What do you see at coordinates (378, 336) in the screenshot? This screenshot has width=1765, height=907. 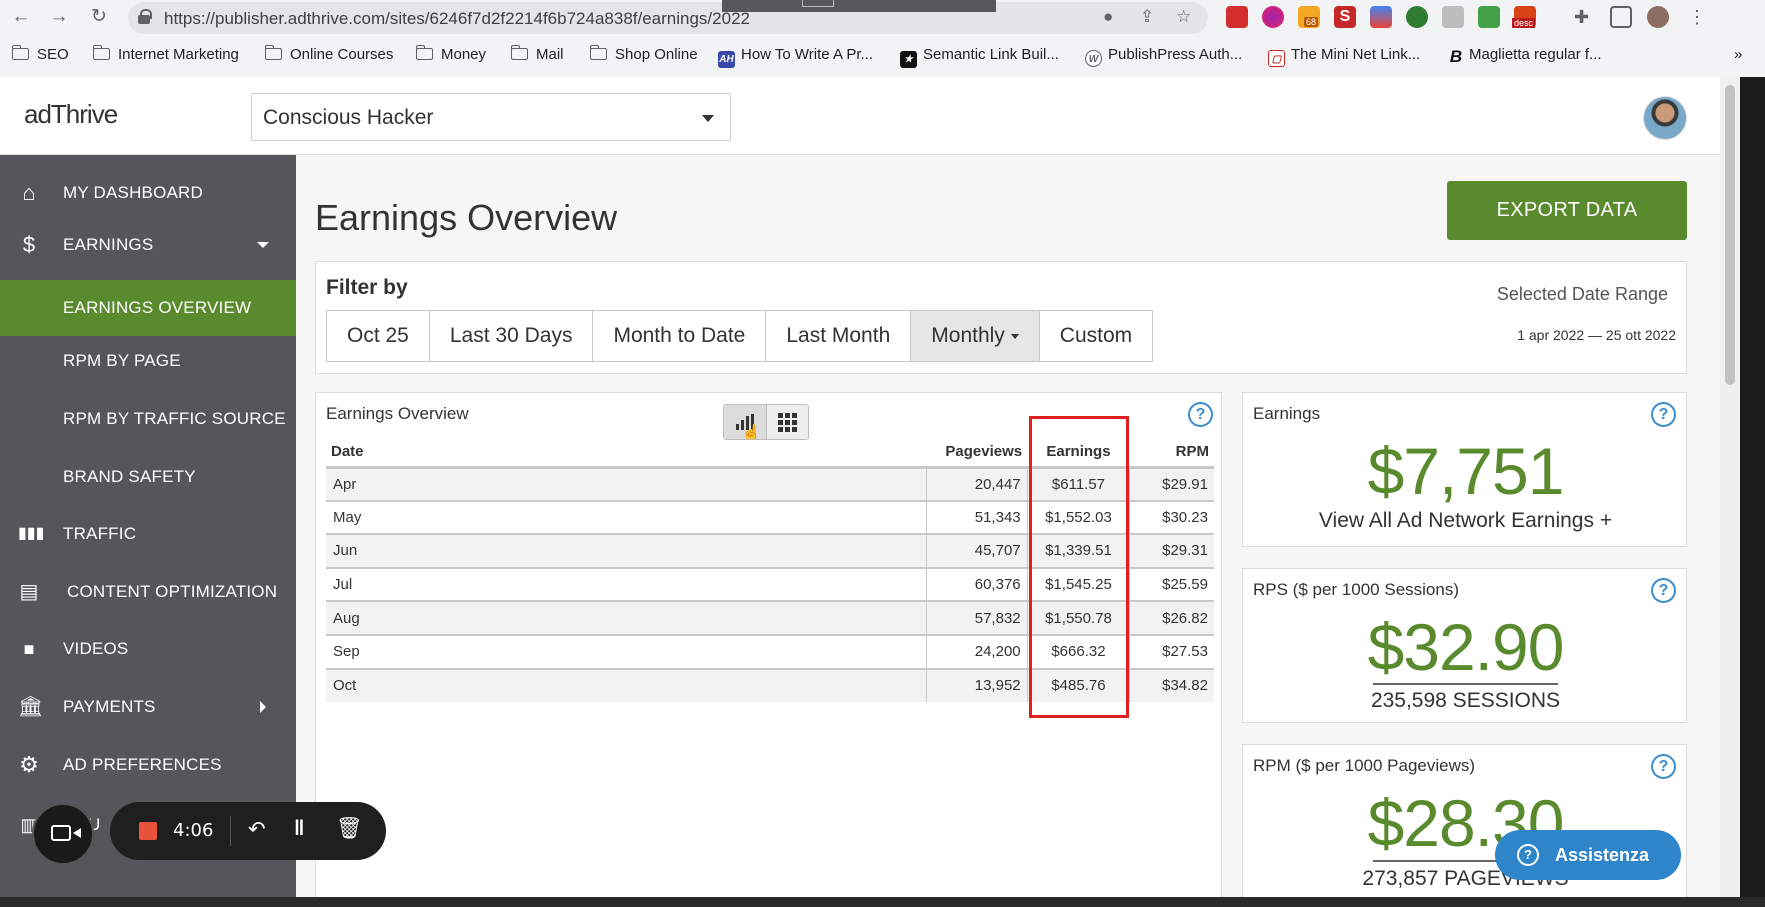 I see `filter-today-button: Oct 25` at bounding box center [378, 336].